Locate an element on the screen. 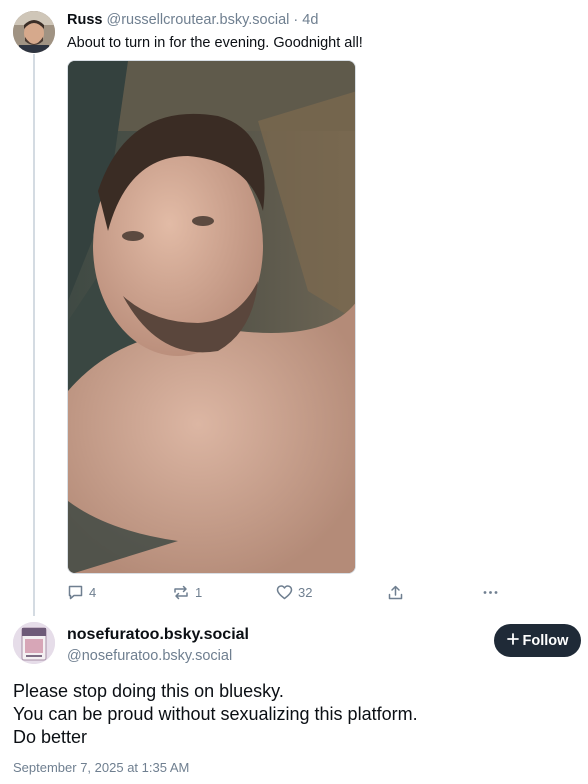 Image resolution: width=588 pixels, height=784 pixels. share-icon is located at coordinates (395, 592).